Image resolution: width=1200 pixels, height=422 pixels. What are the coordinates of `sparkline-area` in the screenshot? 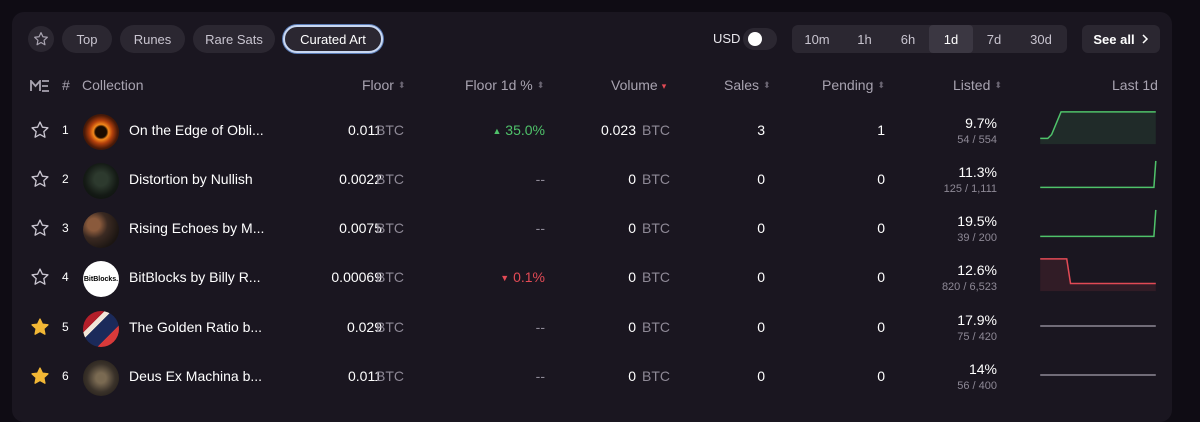 It's located at (1098, 128).